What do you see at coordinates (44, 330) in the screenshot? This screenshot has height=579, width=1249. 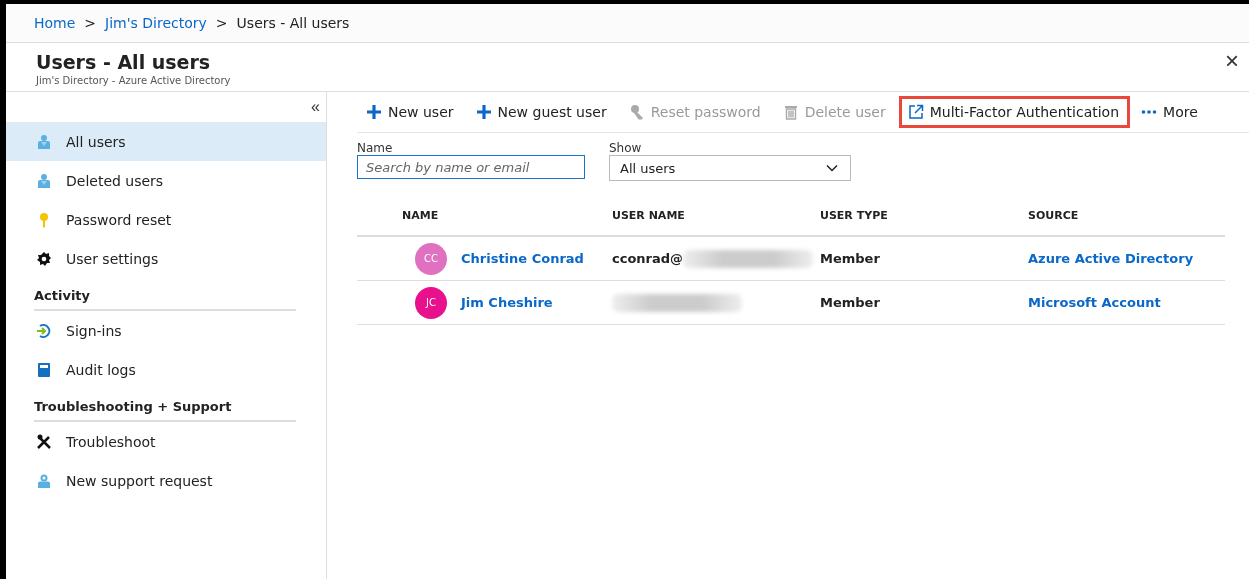 I see `sign-in-icon` at bounding box center [44, 330].